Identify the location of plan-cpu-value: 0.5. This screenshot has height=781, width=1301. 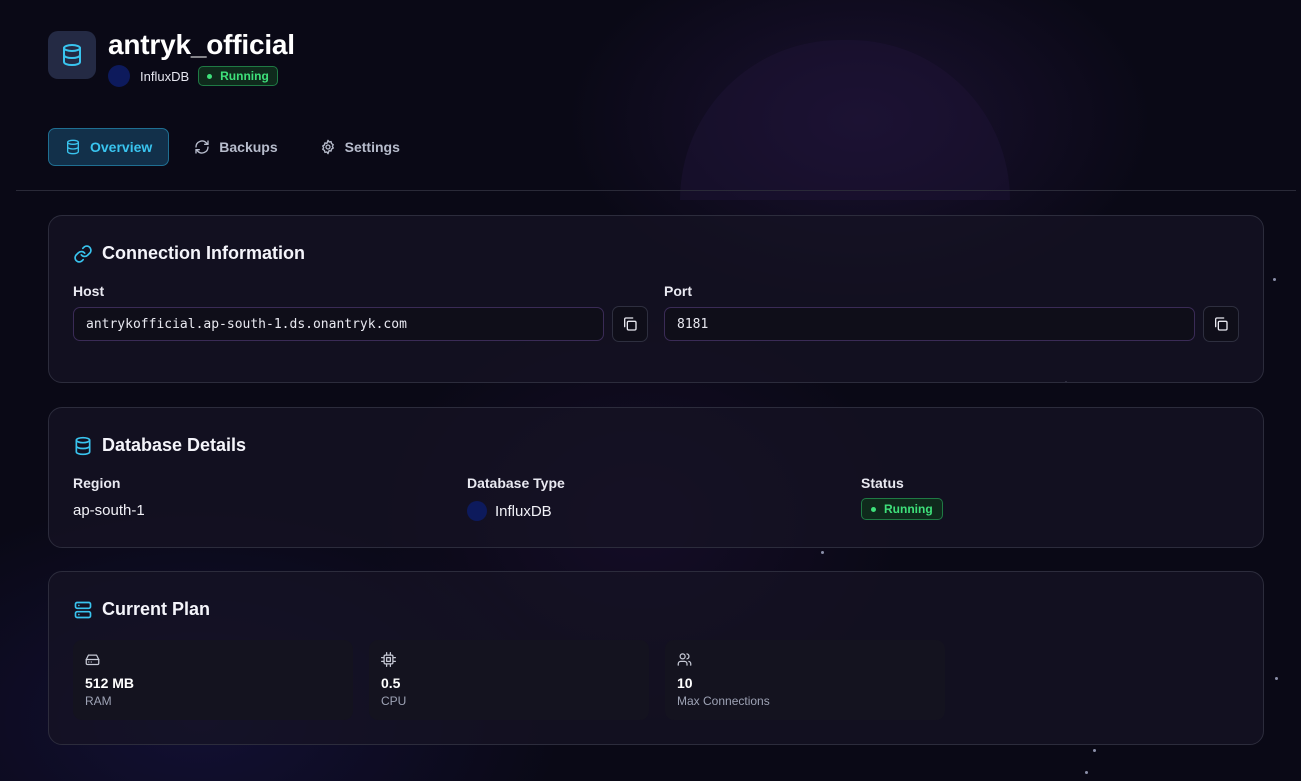
(391, 683).